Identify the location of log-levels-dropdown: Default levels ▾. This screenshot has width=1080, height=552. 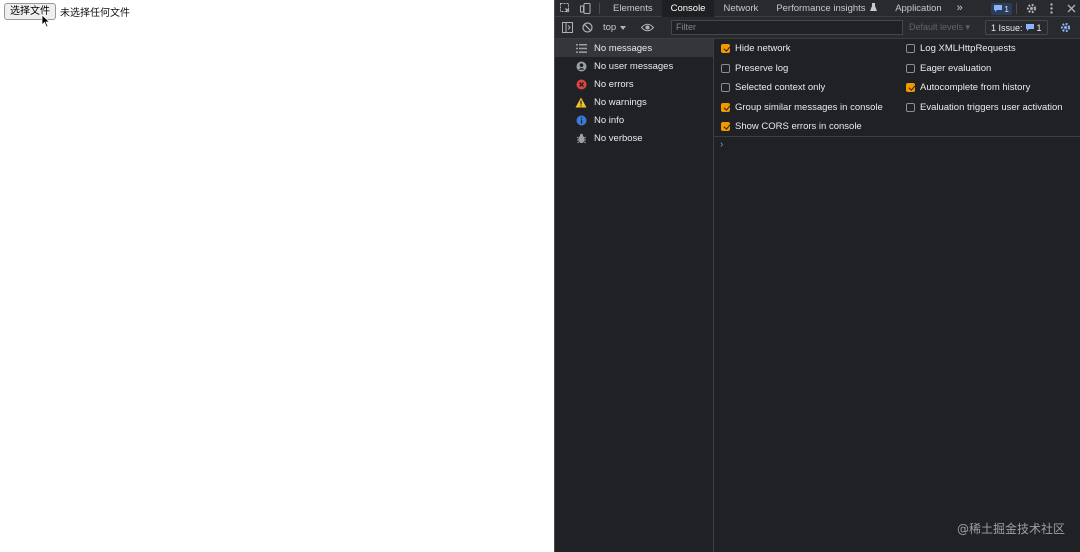
(945, 27).